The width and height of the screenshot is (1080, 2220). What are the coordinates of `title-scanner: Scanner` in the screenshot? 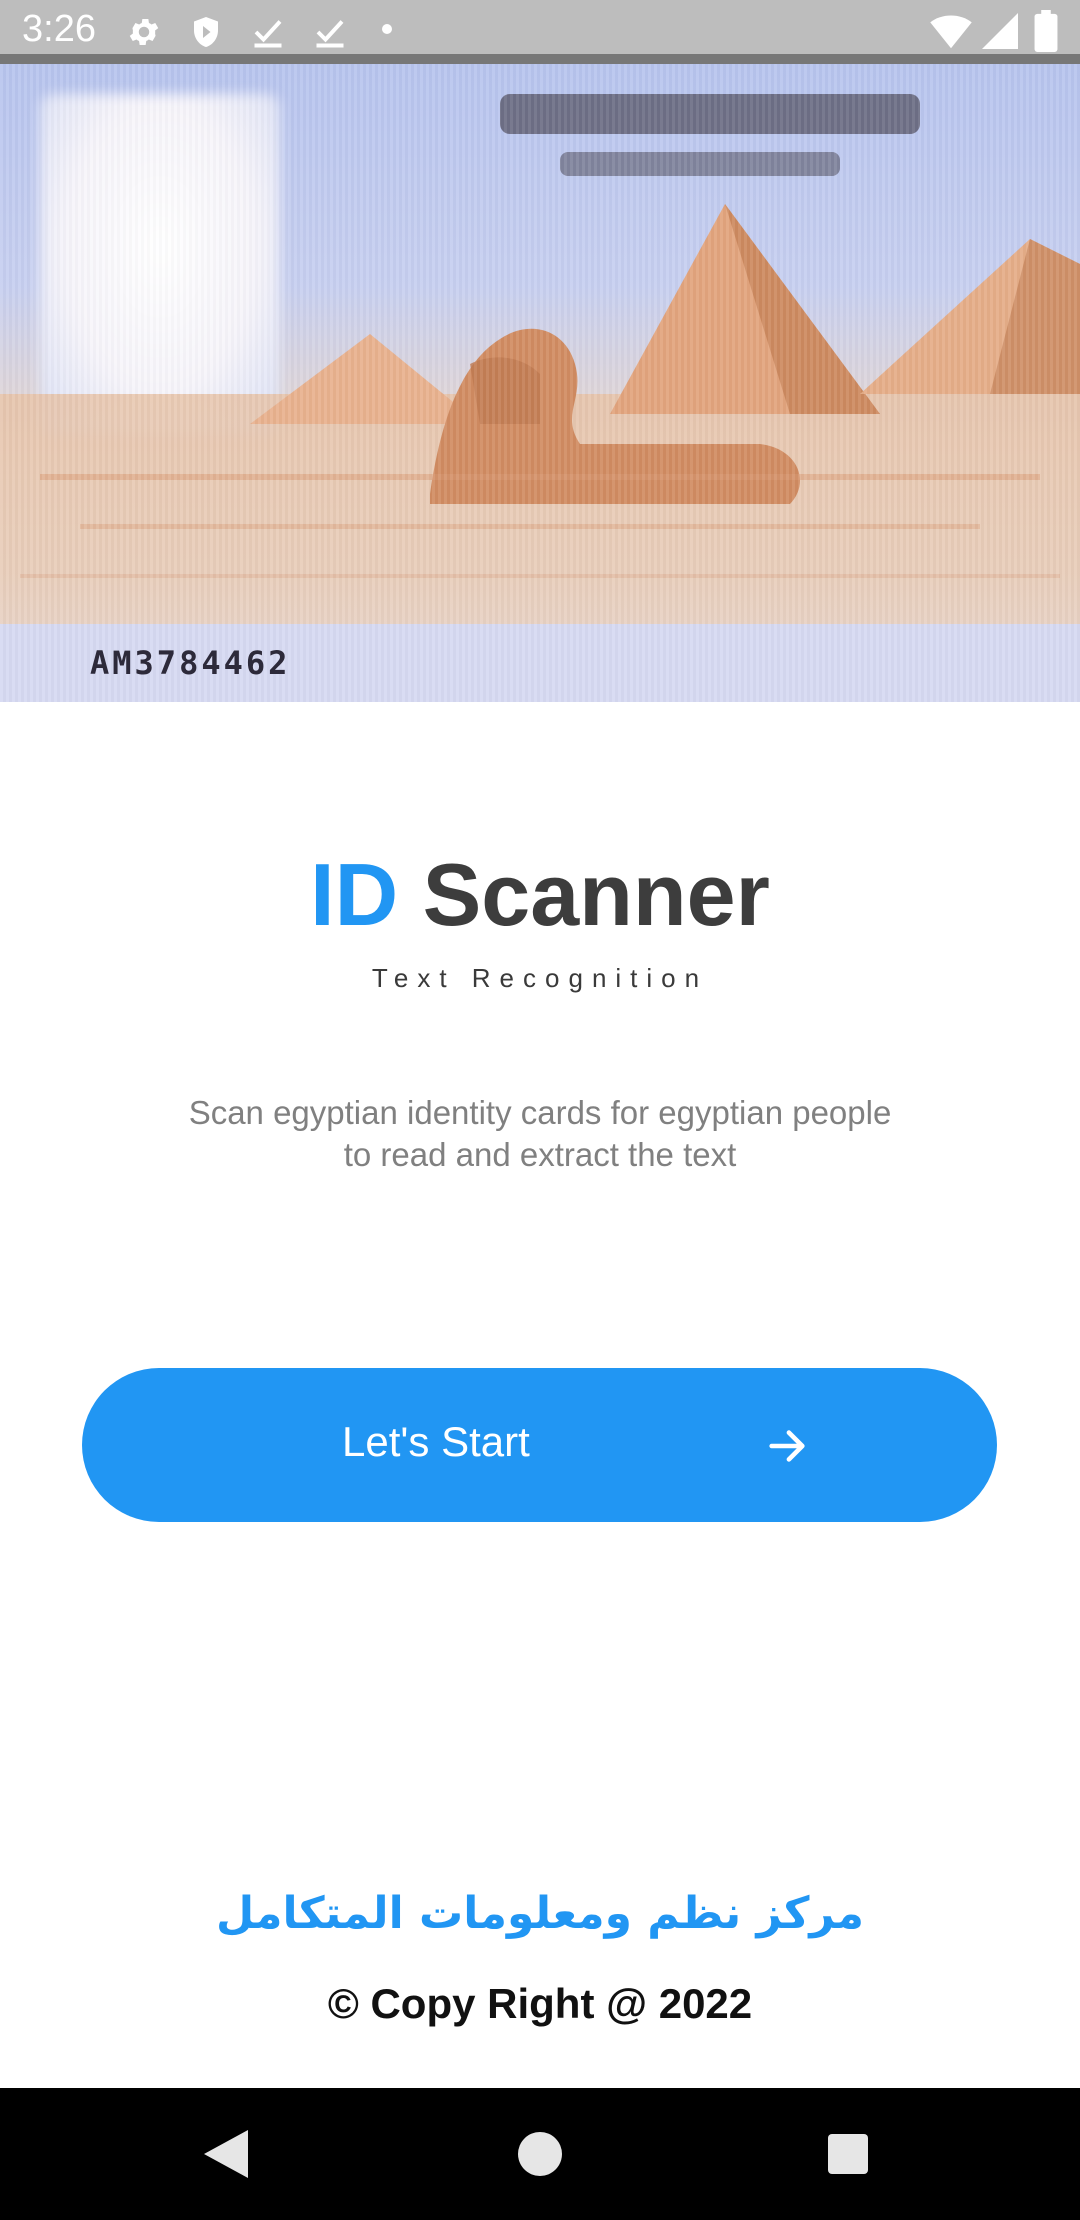 It's located at (596, 894).